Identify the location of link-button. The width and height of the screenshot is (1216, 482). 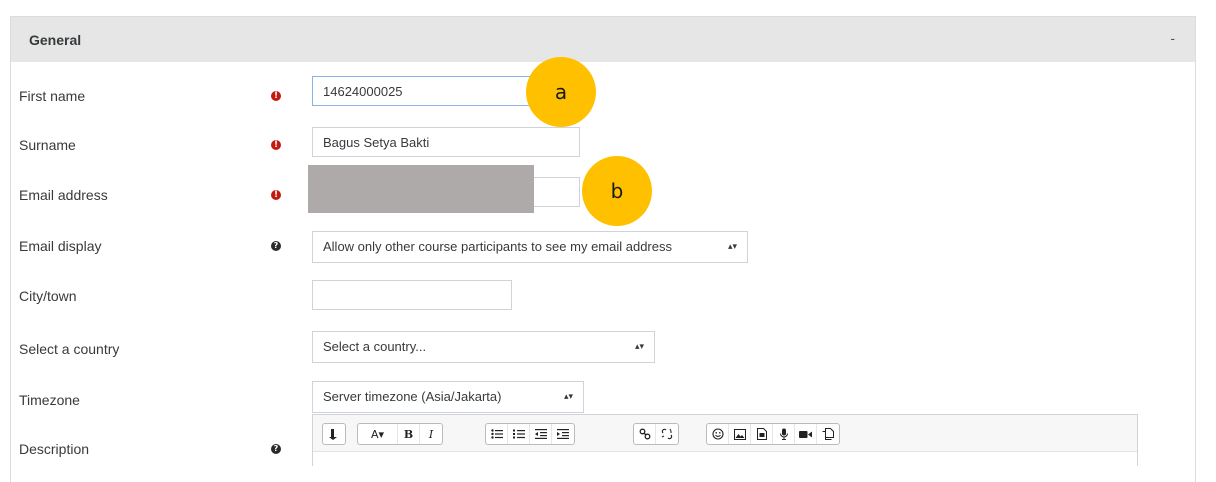
(645, 434).